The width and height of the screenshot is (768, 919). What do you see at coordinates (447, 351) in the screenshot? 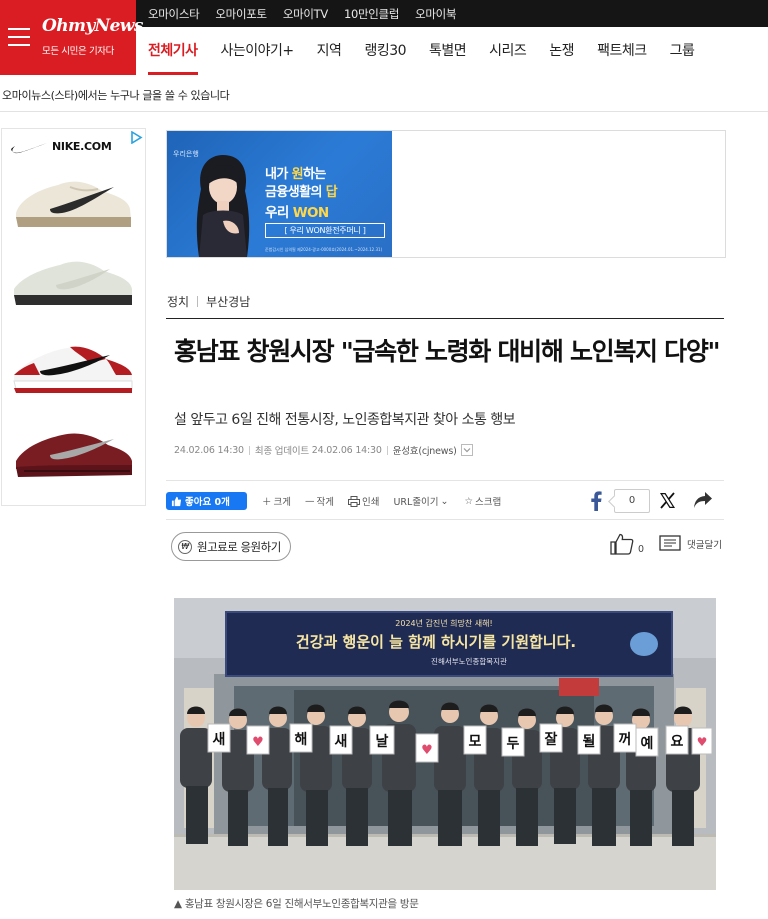
I see `article-headline: 홍남표 창원시장 "급속한 노령화 대비해 노인복지 다양"` at bounding box center [447, 351].